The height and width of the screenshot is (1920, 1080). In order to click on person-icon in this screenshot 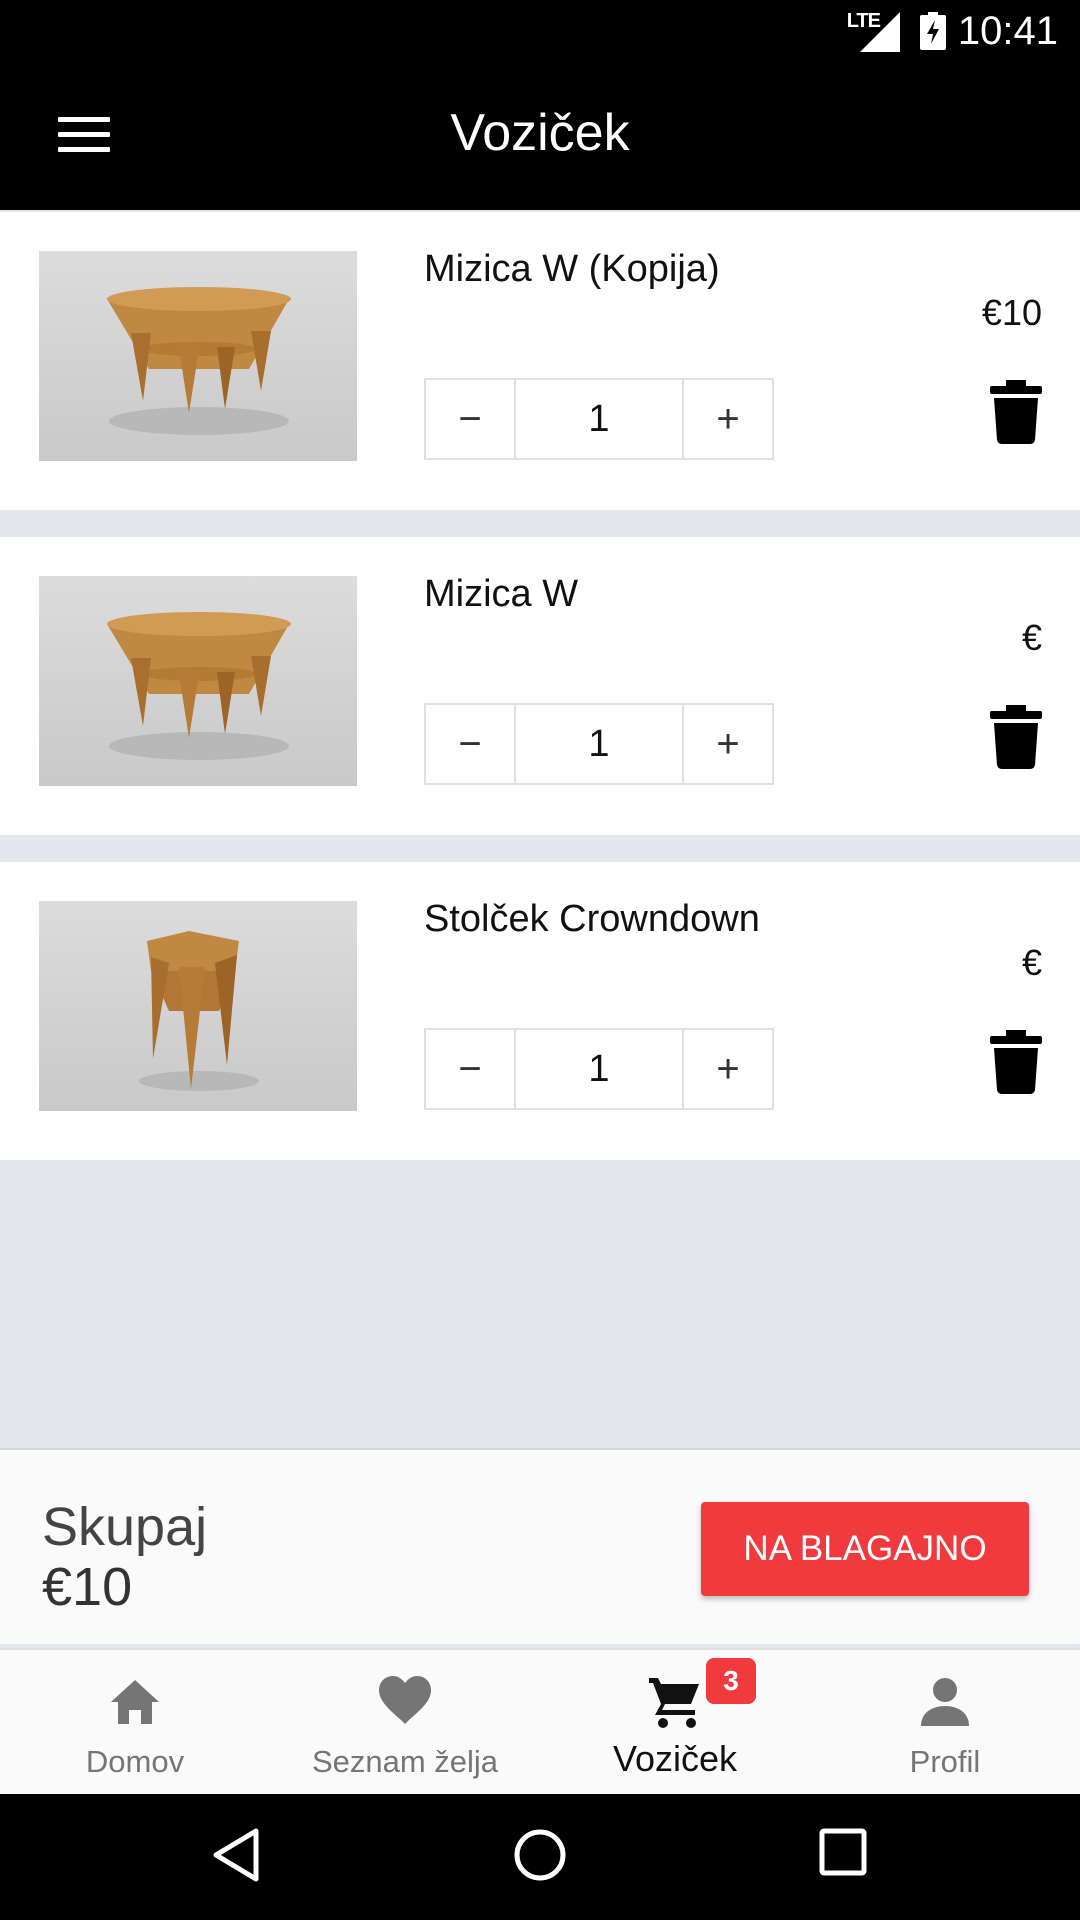, I will do `click(945, 1702)`.